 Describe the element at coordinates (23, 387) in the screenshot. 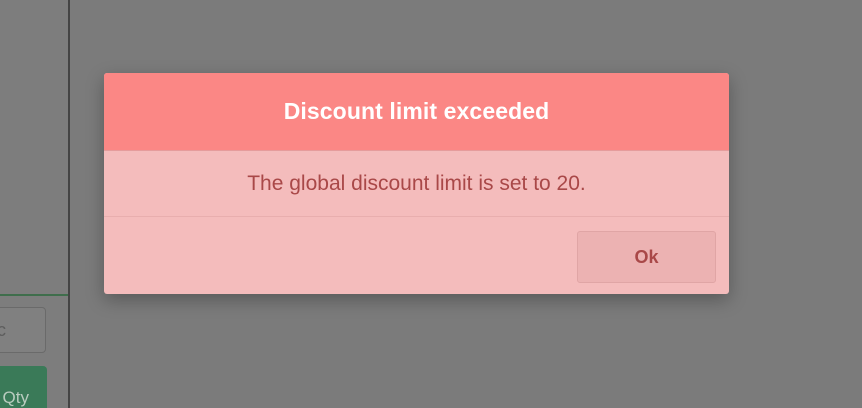

I see `background-qty-button: Qty` at that location.